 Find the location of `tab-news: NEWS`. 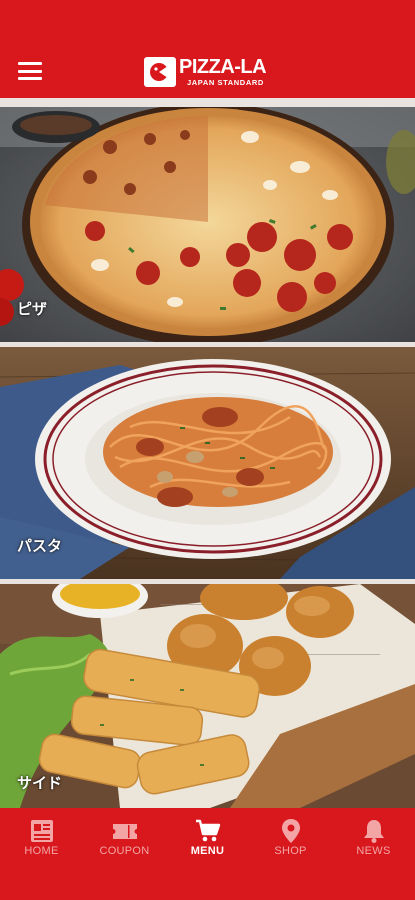

tab-news: NEWS is located at coordinates (373, 854).